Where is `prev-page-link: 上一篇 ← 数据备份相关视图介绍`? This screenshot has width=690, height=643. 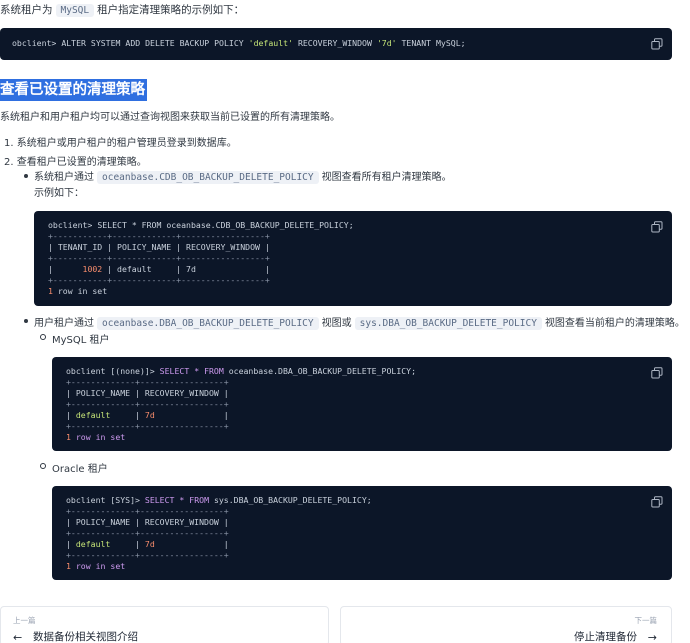 prev-page-link: 上一篇 ← 数据备份相关视图介绍 is located at coordinates (164, 624).